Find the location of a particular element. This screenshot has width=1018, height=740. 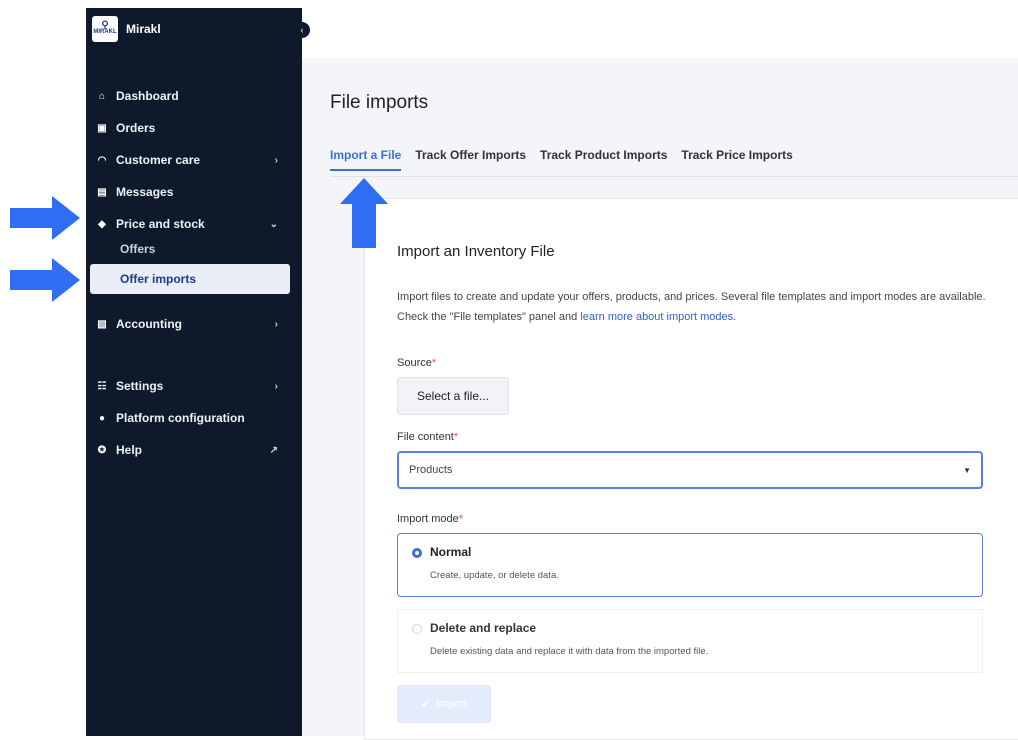

tag-icon: ◆ is located at coordinates (102, 224).